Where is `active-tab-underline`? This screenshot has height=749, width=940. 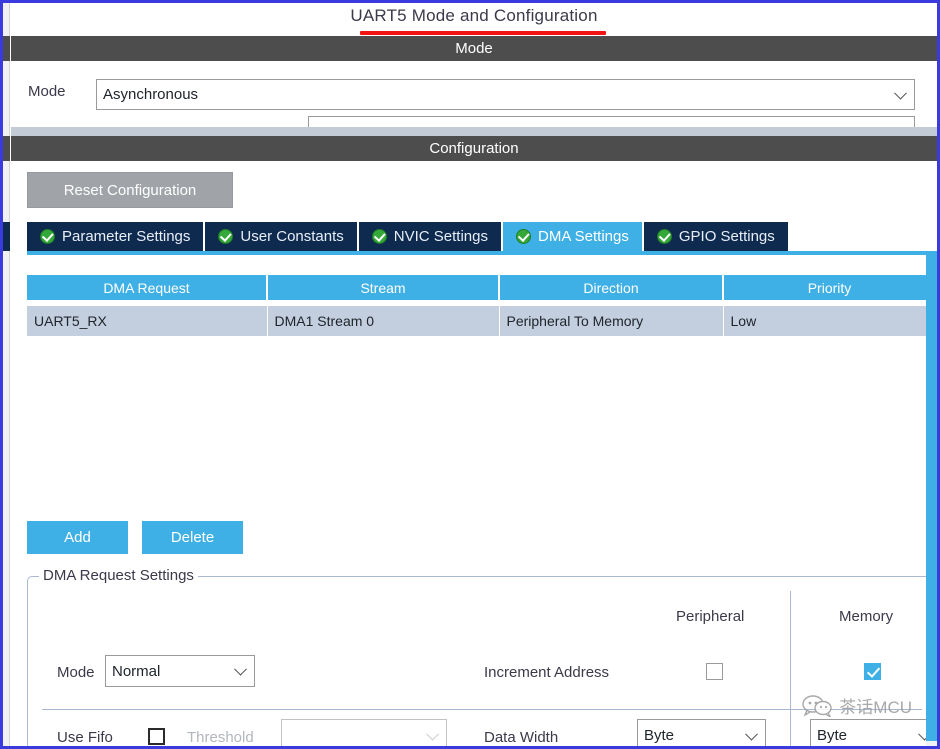 active-tab-underline is located at coordinates (482, 253).